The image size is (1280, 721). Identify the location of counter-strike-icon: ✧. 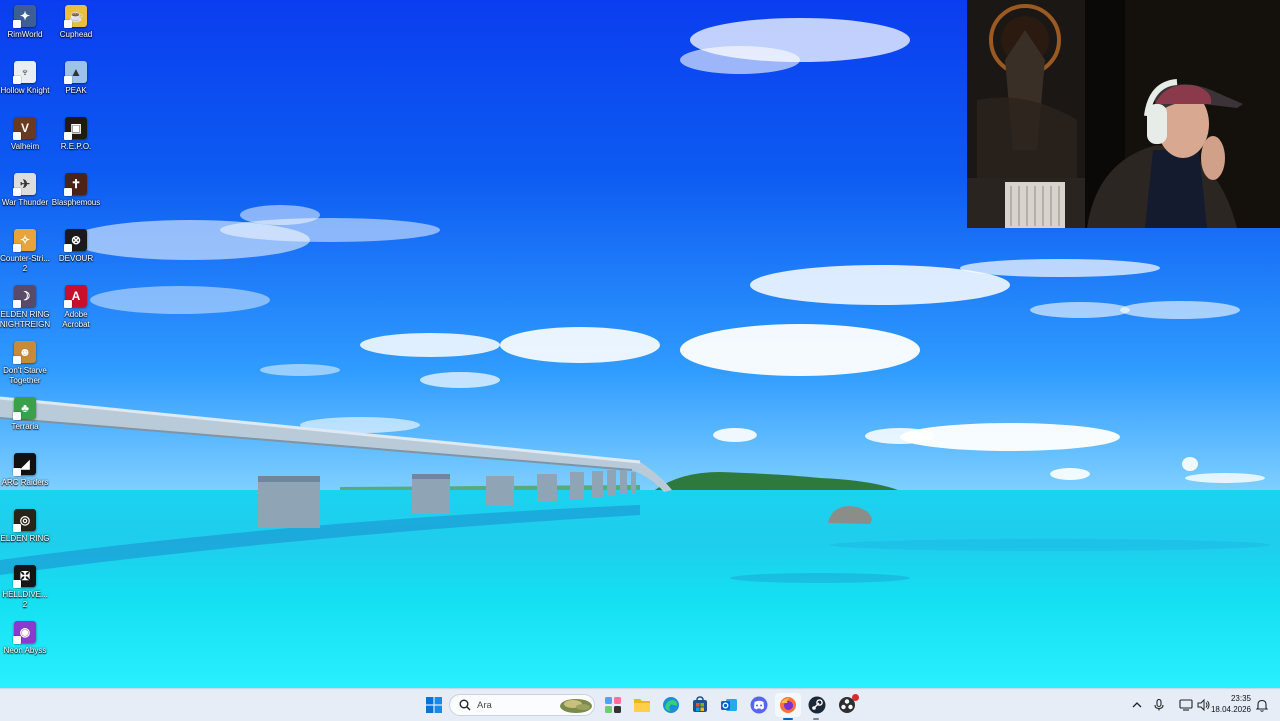
(24, 240).